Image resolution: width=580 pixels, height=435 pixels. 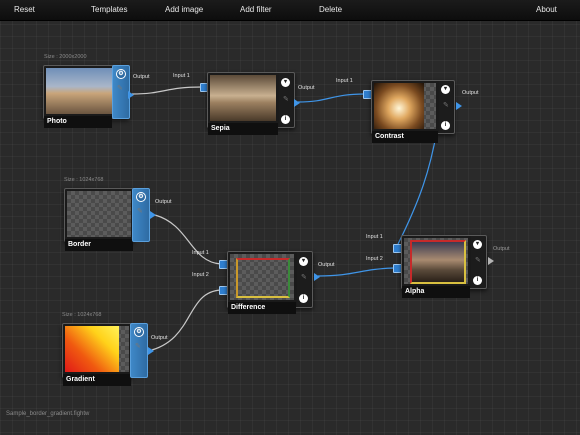 I want to click on border-output-port, so click(x=153, y=215).